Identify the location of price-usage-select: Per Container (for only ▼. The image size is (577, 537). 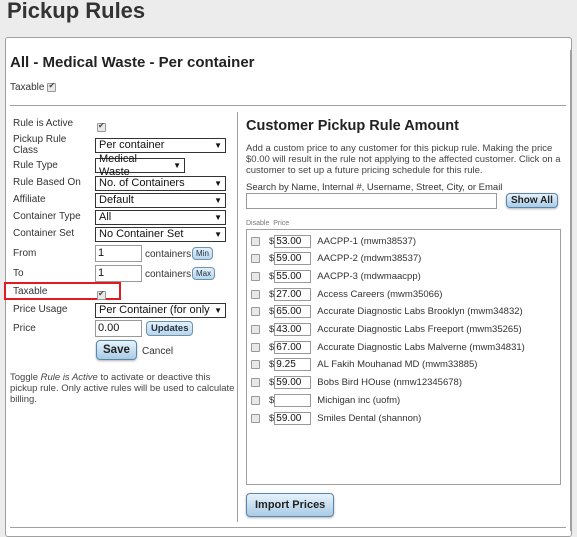
(160, 310).